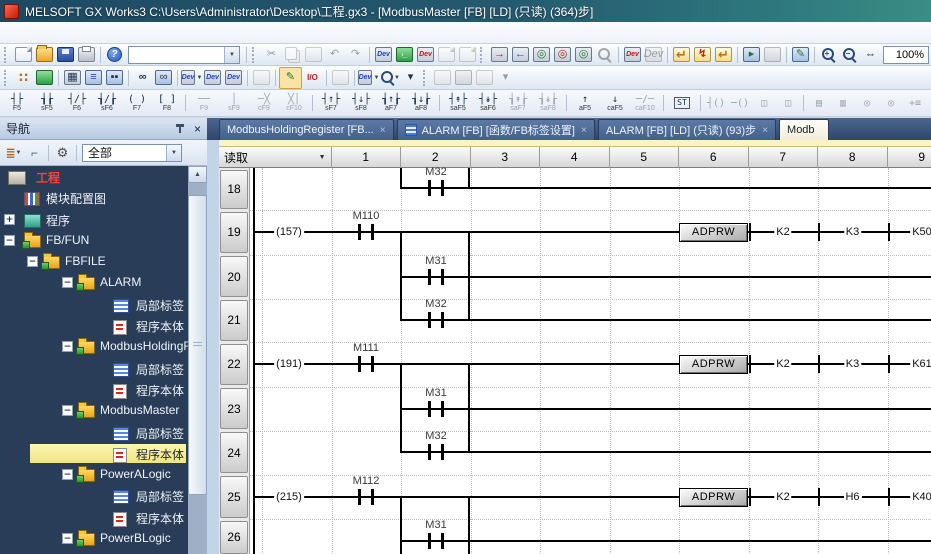 Image resolution: width=931 pixels, height=554 pixels. I want to click on io-check-icon: I/O, so click(312, 78).